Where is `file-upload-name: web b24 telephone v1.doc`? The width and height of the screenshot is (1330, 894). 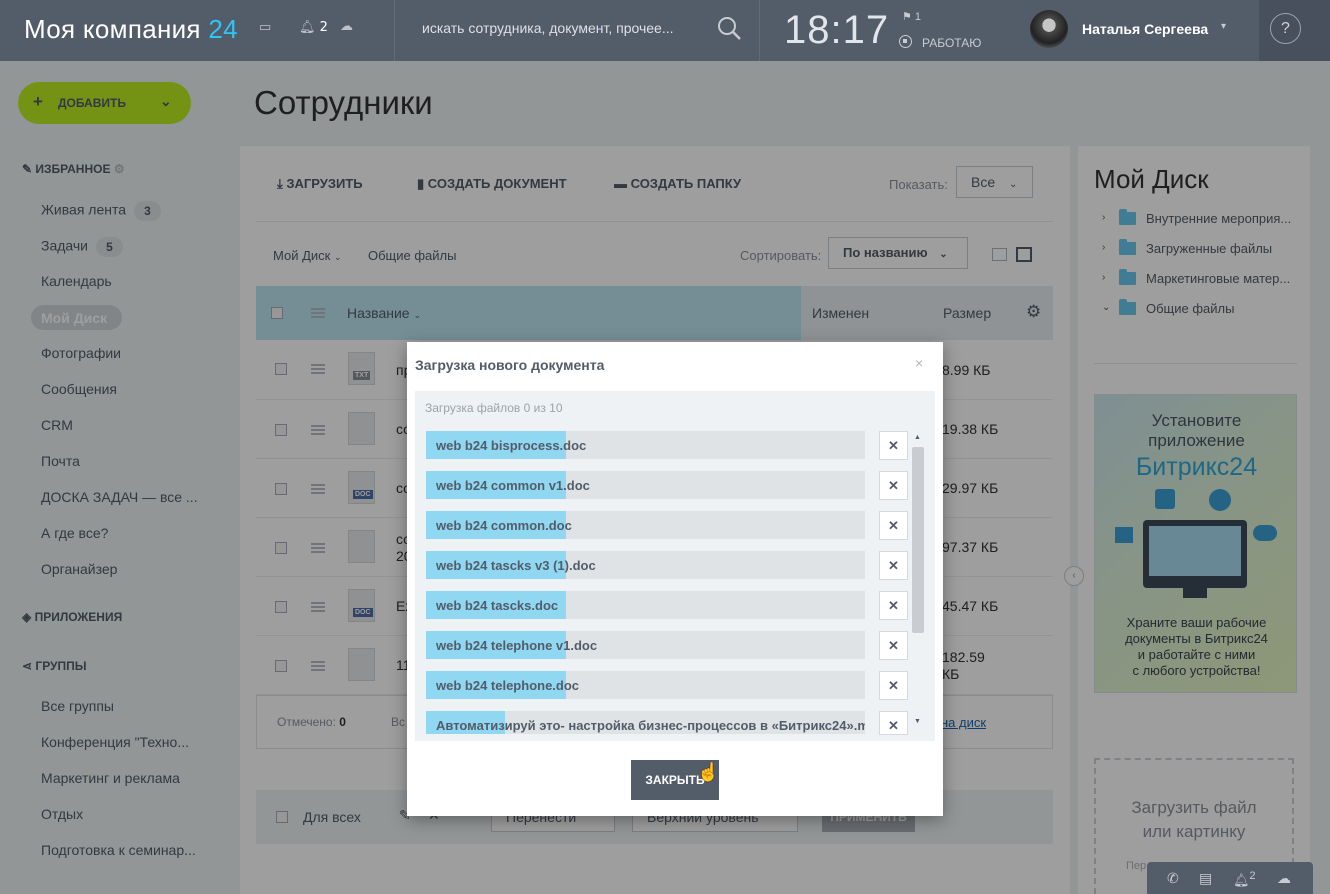
file-upload-name: web b24 telephone v1.doc is located at coordinates (517, 645).